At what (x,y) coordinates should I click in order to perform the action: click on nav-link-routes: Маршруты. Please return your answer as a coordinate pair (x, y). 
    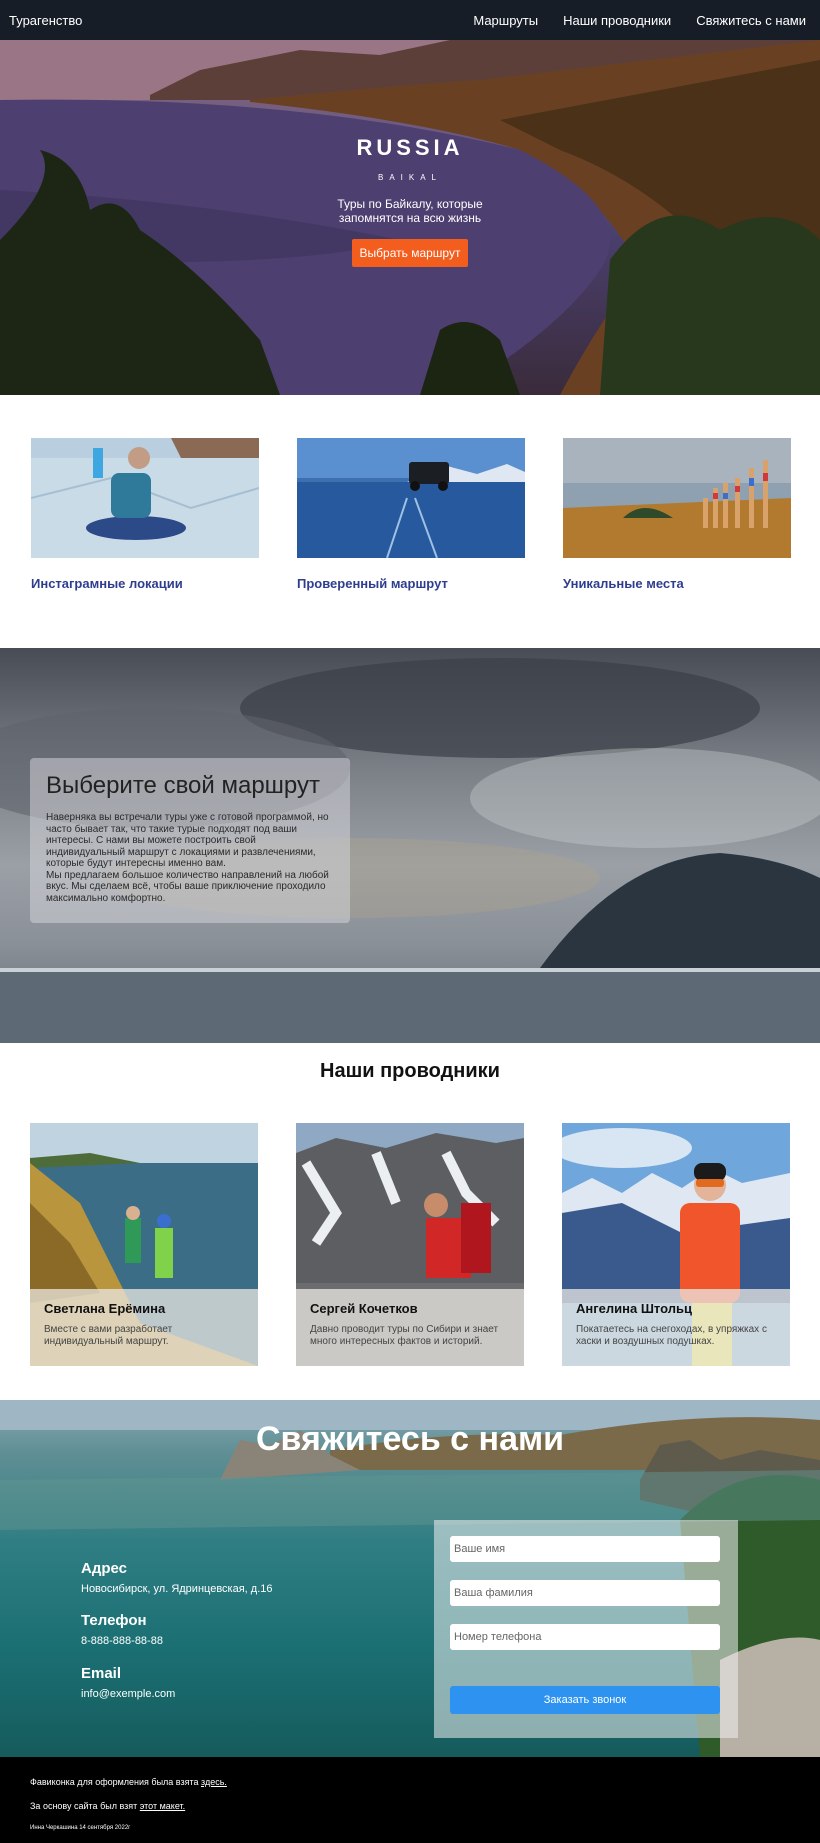
    Looking at the image, I should click on (505, 20).